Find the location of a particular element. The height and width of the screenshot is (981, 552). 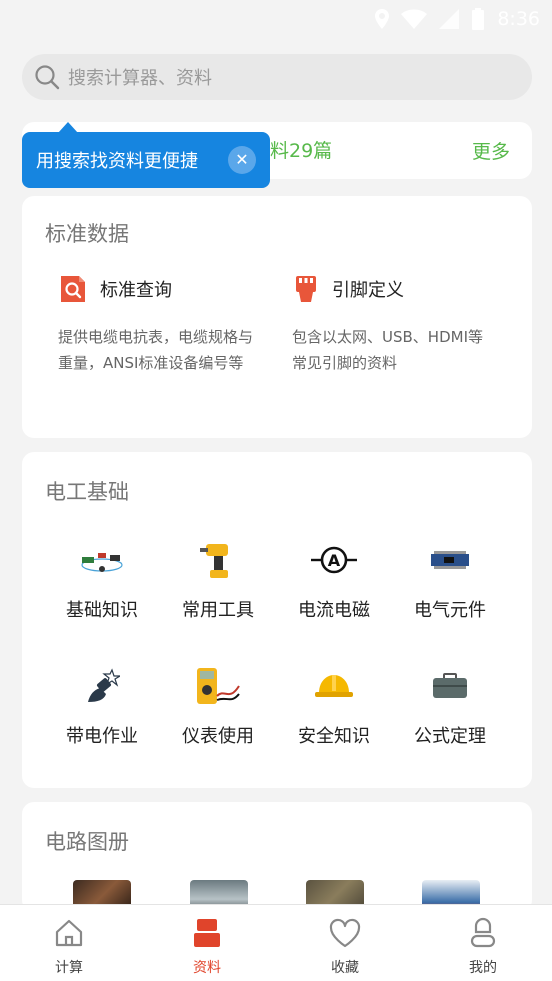

nav-label: 资料 is located at coordinates (207, 968).